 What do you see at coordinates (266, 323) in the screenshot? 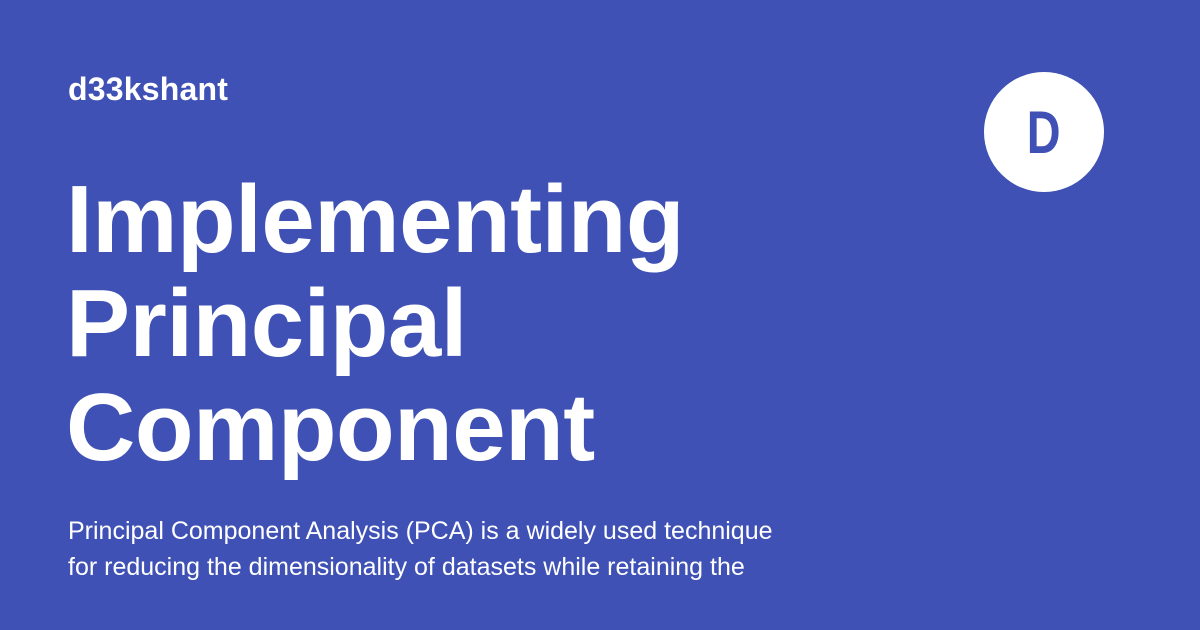
I see `post-title-line: Principal` at bounding box center [266, 323].